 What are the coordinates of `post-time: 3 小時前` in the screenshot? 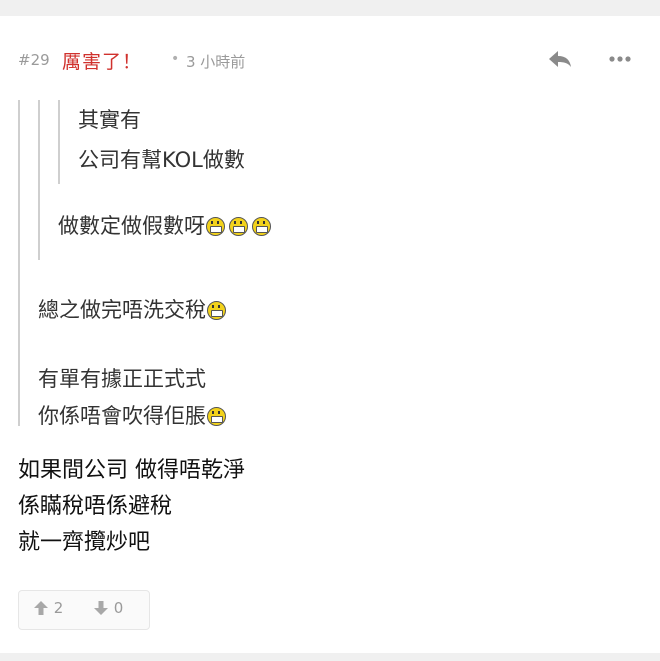 It's located at (216, 62).